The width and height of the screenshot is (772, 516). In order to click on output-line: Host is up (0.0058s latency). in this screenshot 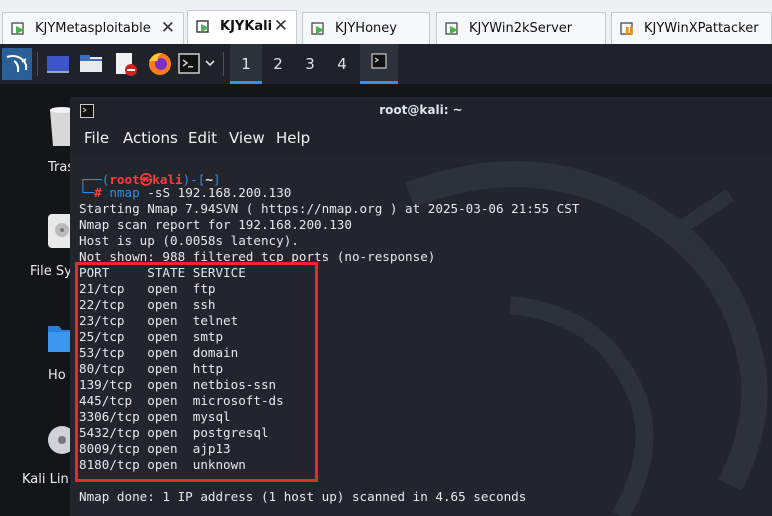, I will do `click(189, 240)`.